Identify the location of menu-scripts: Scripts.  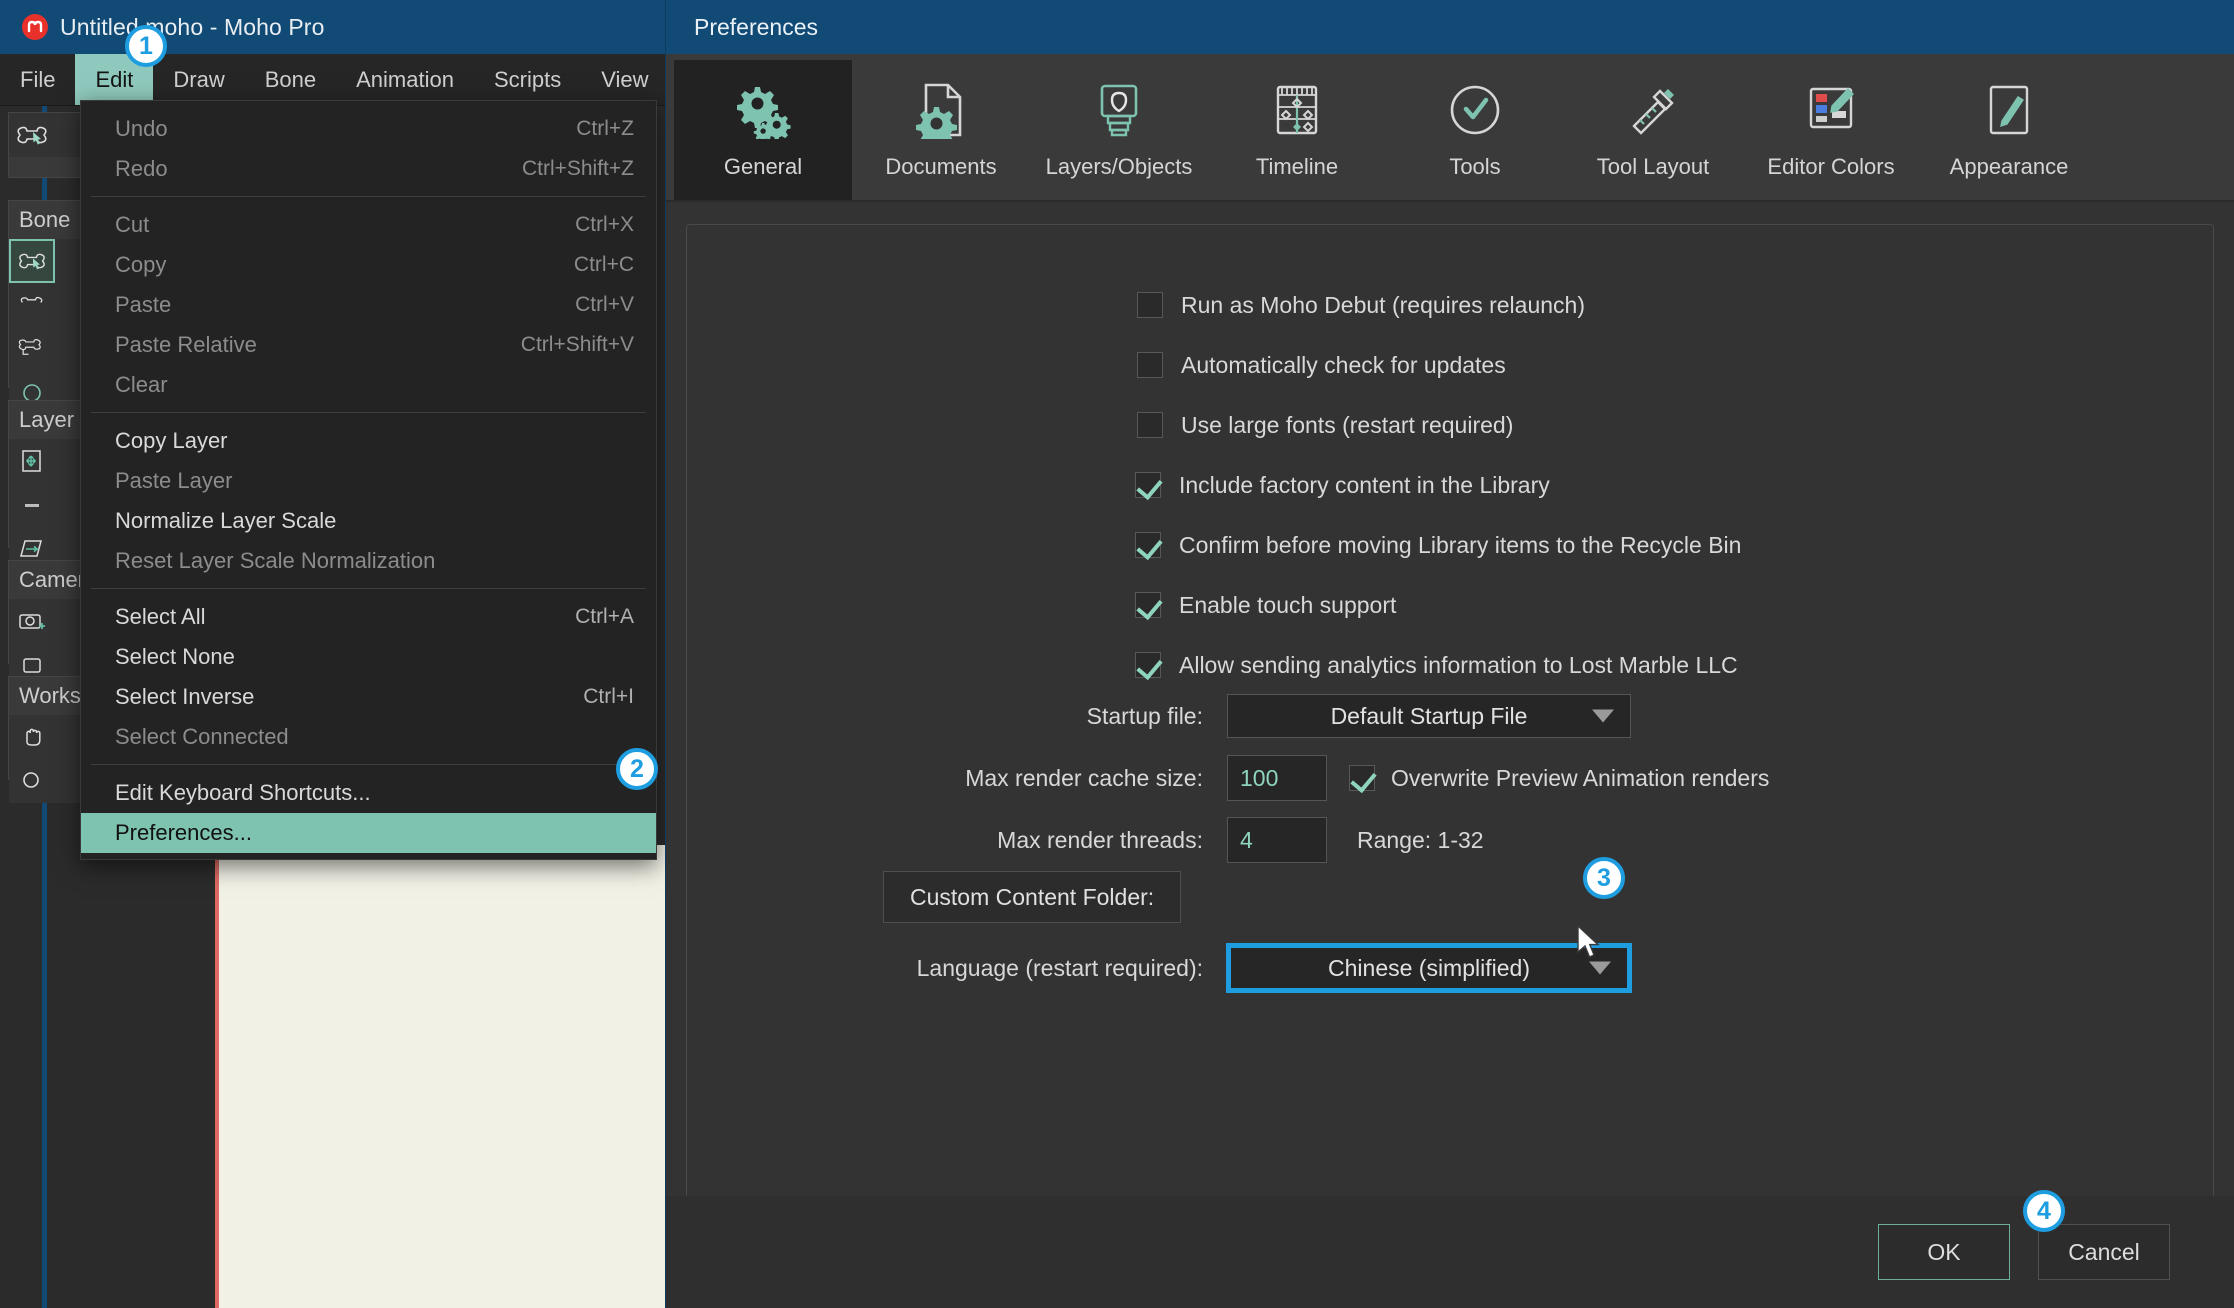
(527, 79).